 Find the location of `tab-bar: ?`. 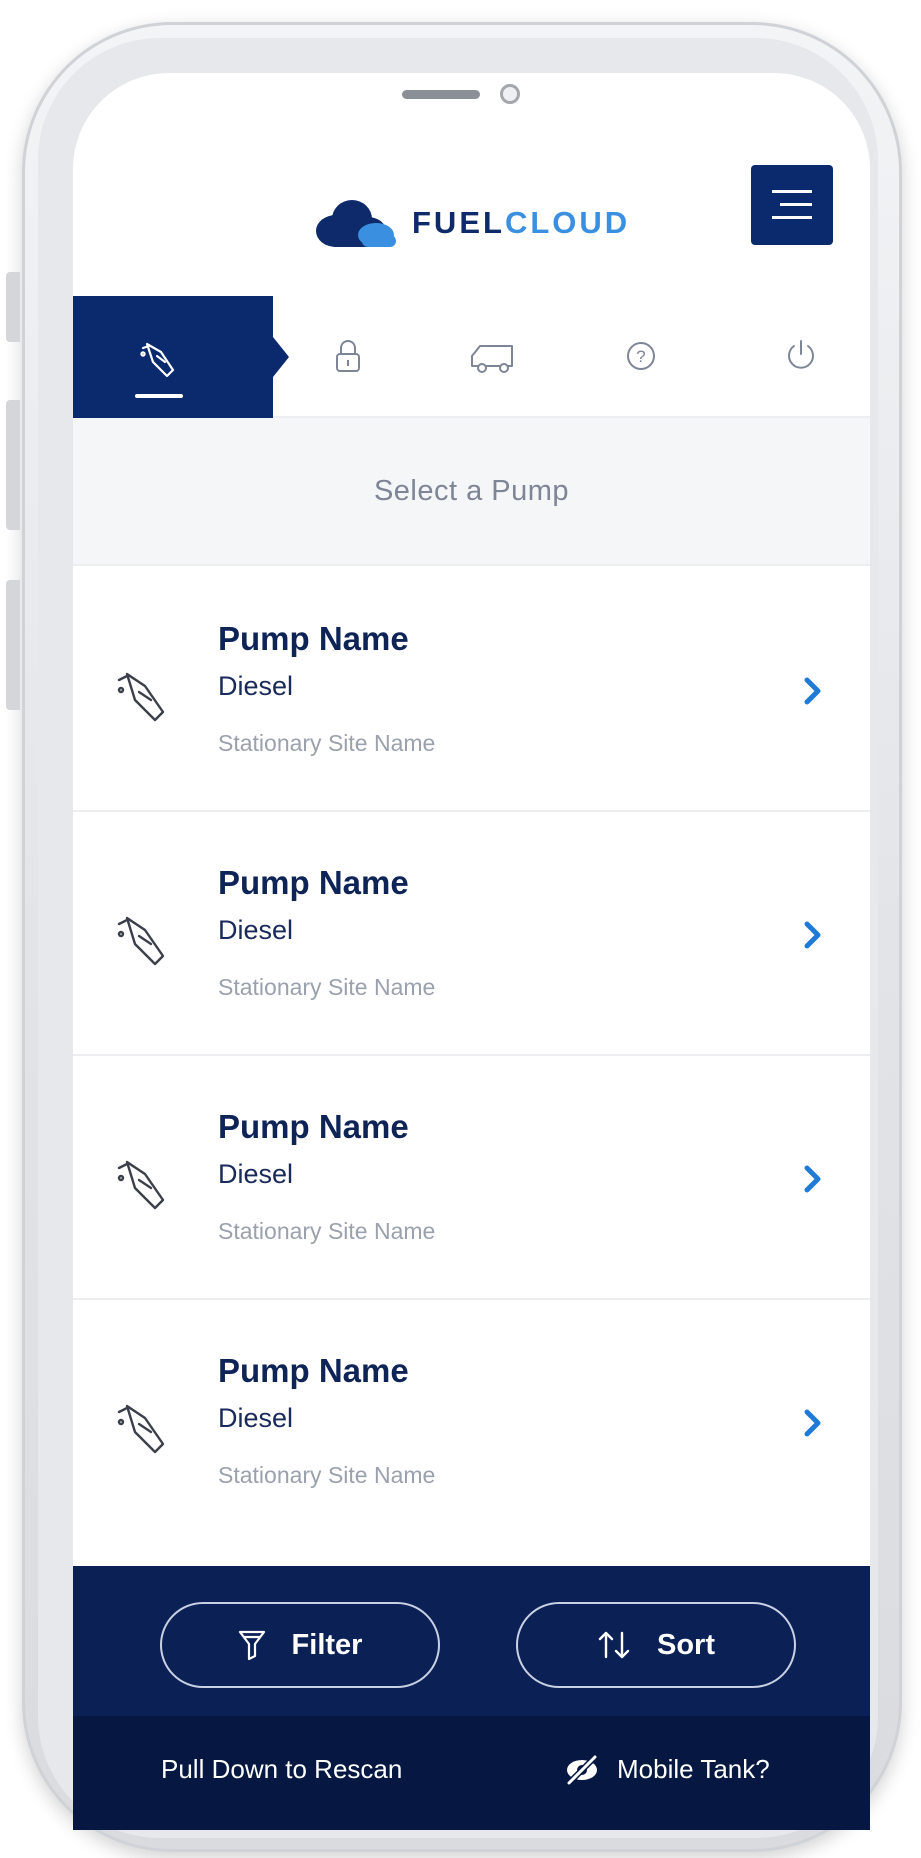

tab-bar: ? is located at coordinates (471, 357).